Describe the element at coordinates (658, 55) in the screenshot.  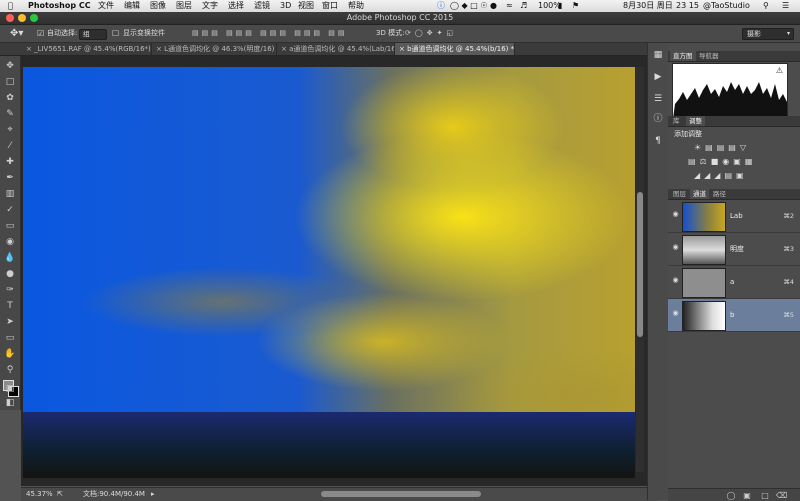
I see `history-icon: ▦` at that location.